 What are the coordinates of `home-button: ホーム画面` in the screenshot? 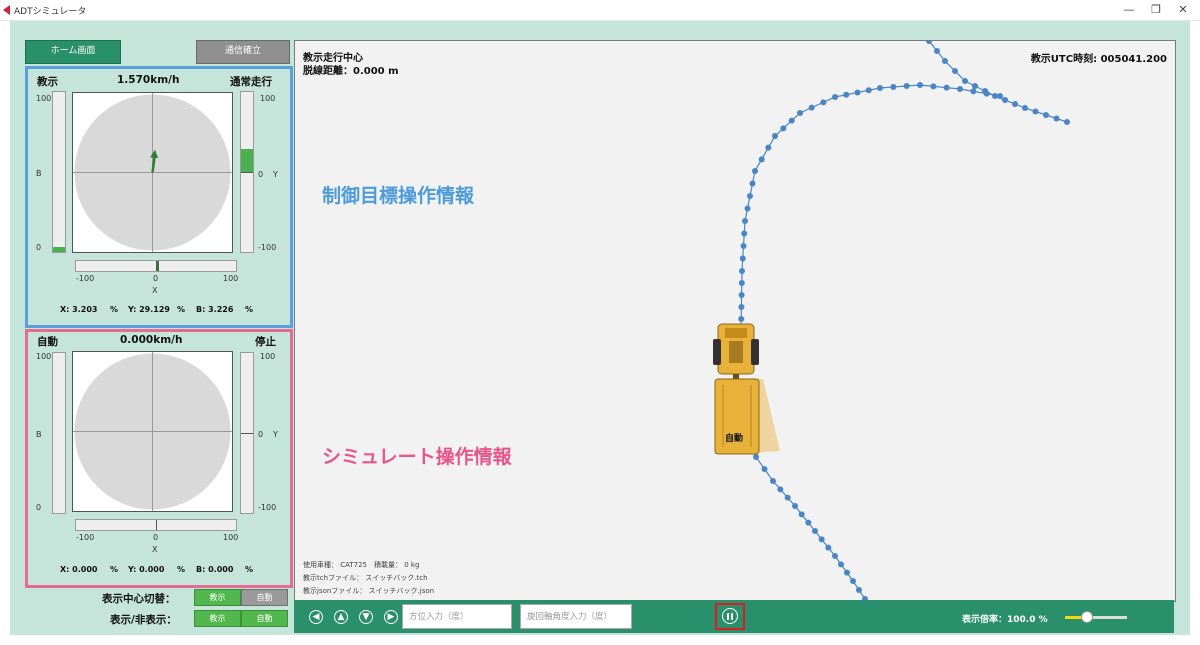 It's located at (73, 52).